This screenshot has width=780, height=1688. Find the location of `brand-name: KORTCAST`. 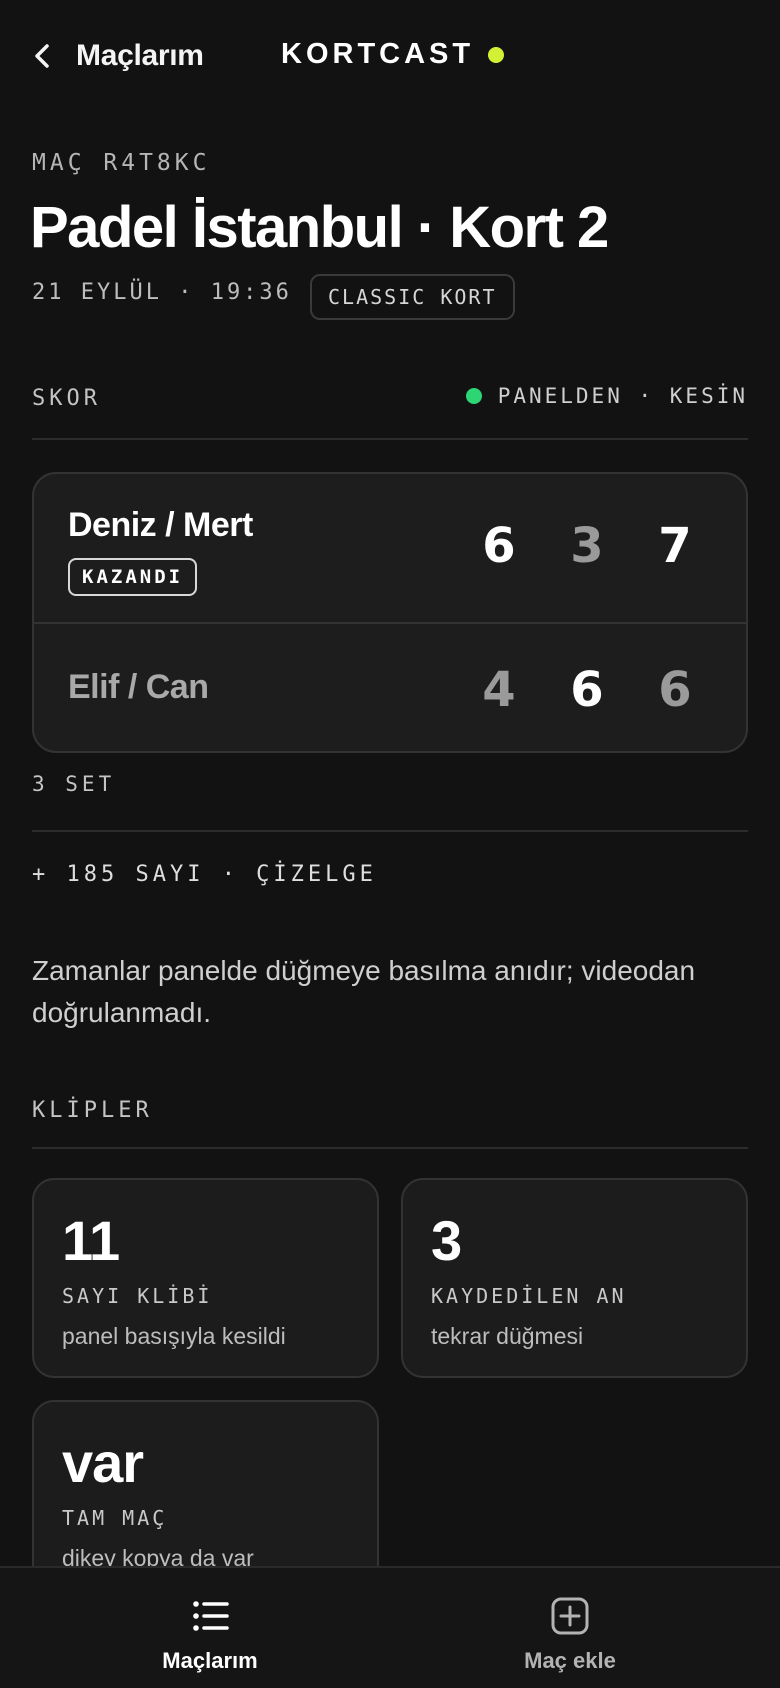

brand-name: KORTCAST is located at coordinates (378, 54).